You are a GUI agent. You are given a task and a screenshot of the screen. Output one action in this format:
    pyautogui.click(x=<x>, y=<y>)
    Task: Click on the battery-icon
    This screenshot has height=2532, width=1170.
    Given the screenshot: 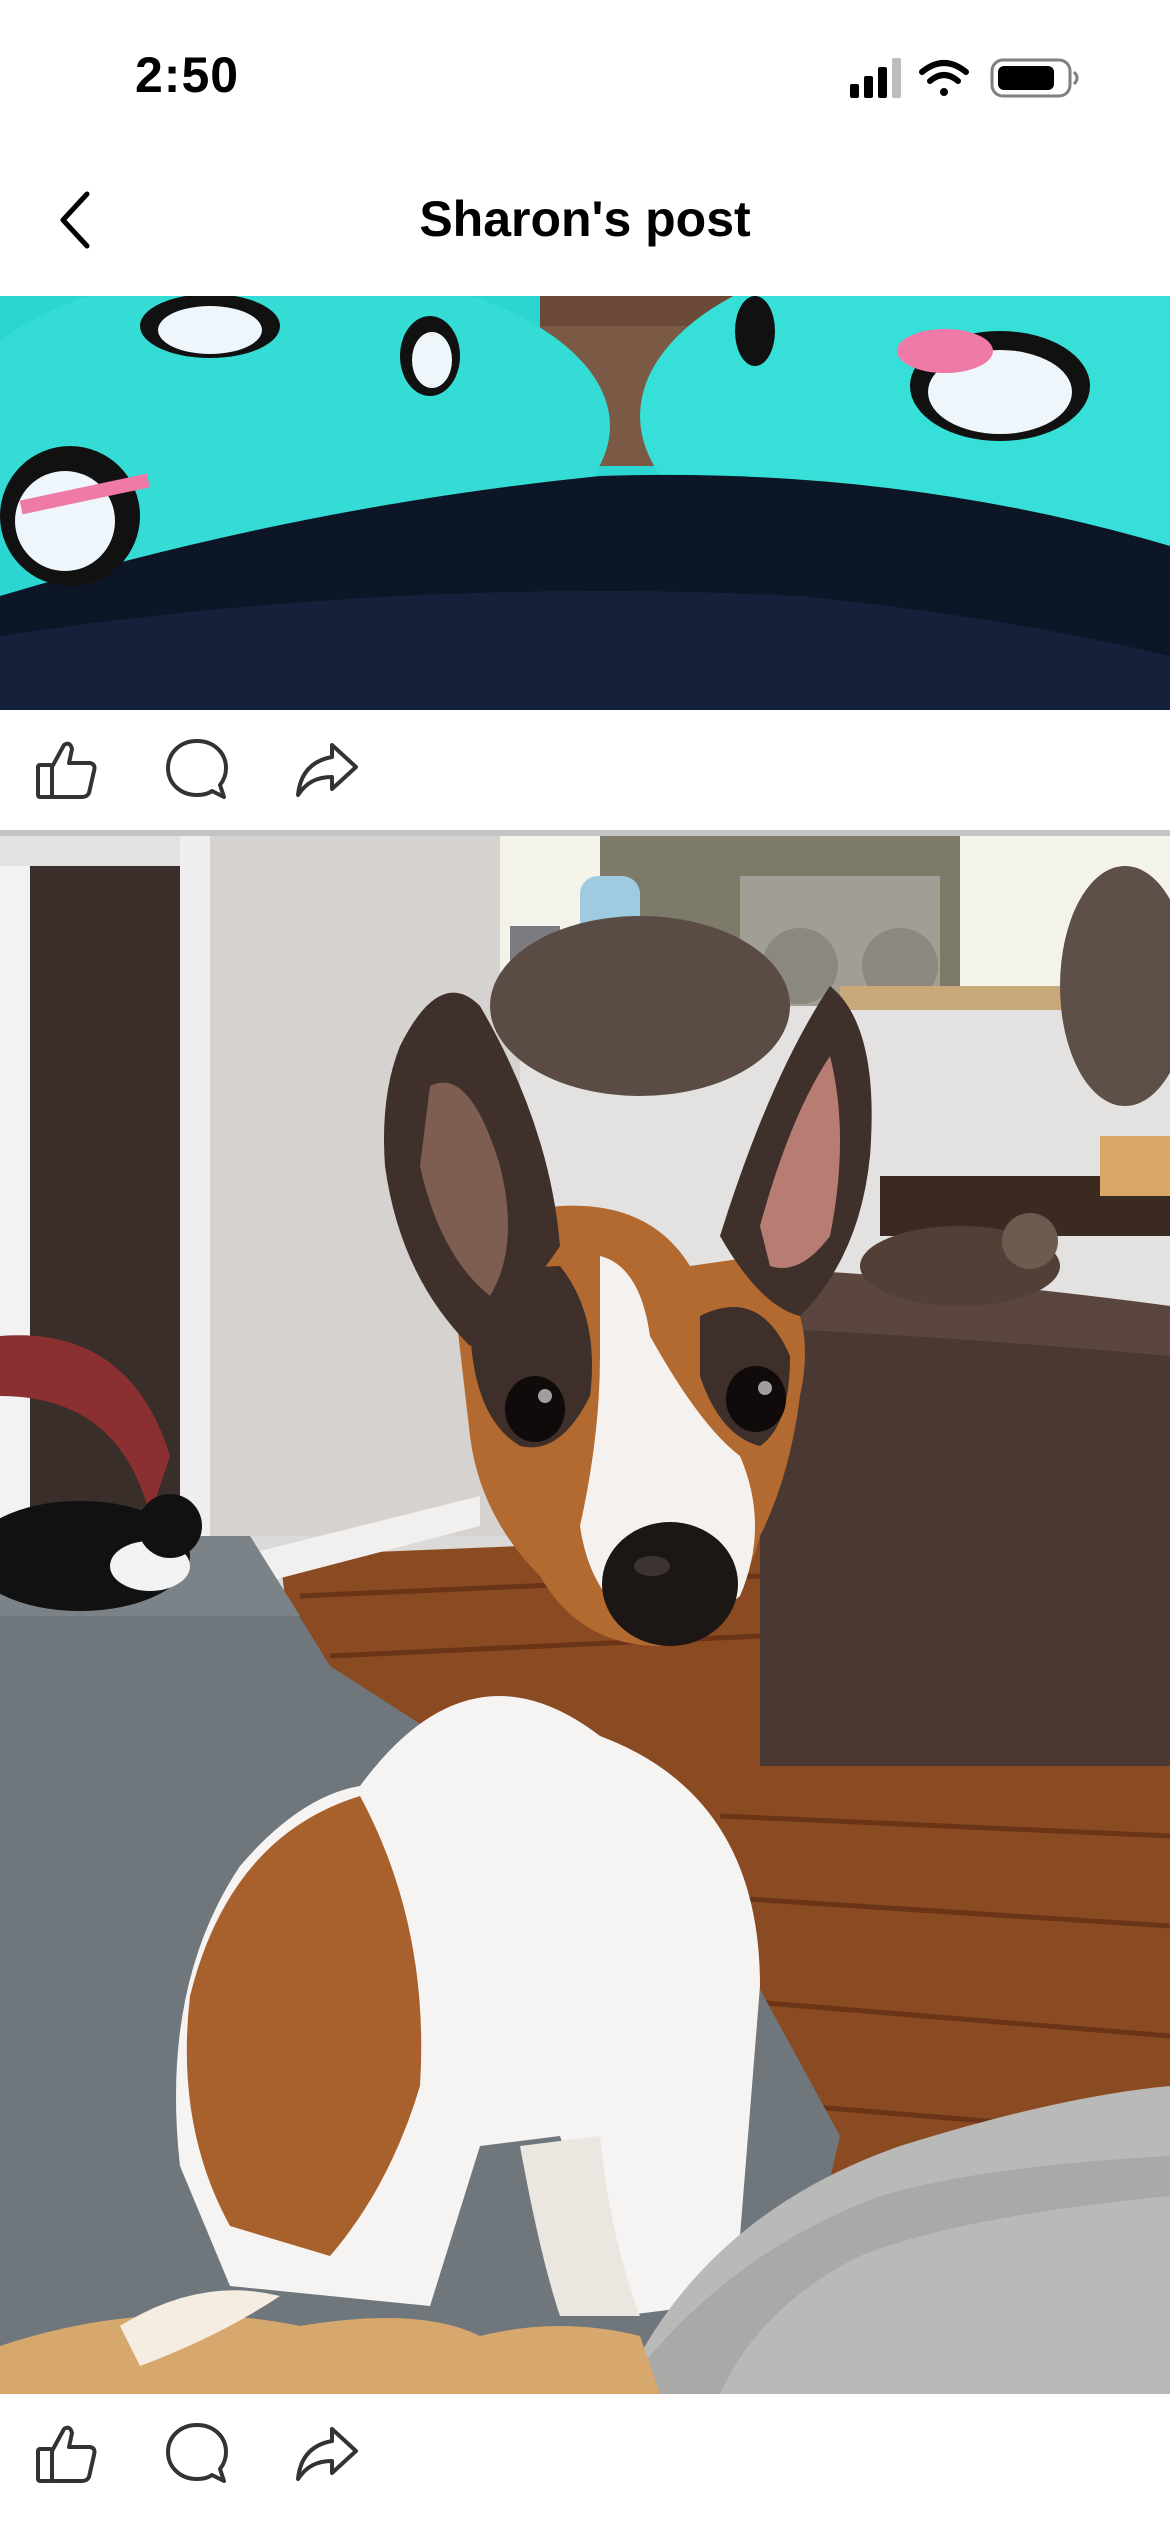 What is the action you would take?
    pyautogui.click(x=1034, y=78)
    